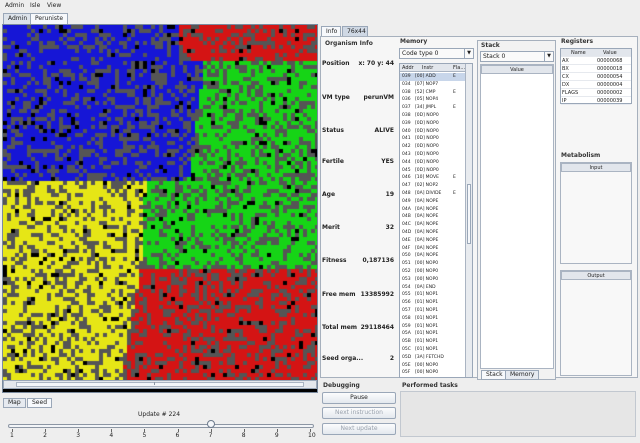 The height and width of the screenshot is (443, 640). I want to click on memory-addr-cell: 045, so click(406, 170).